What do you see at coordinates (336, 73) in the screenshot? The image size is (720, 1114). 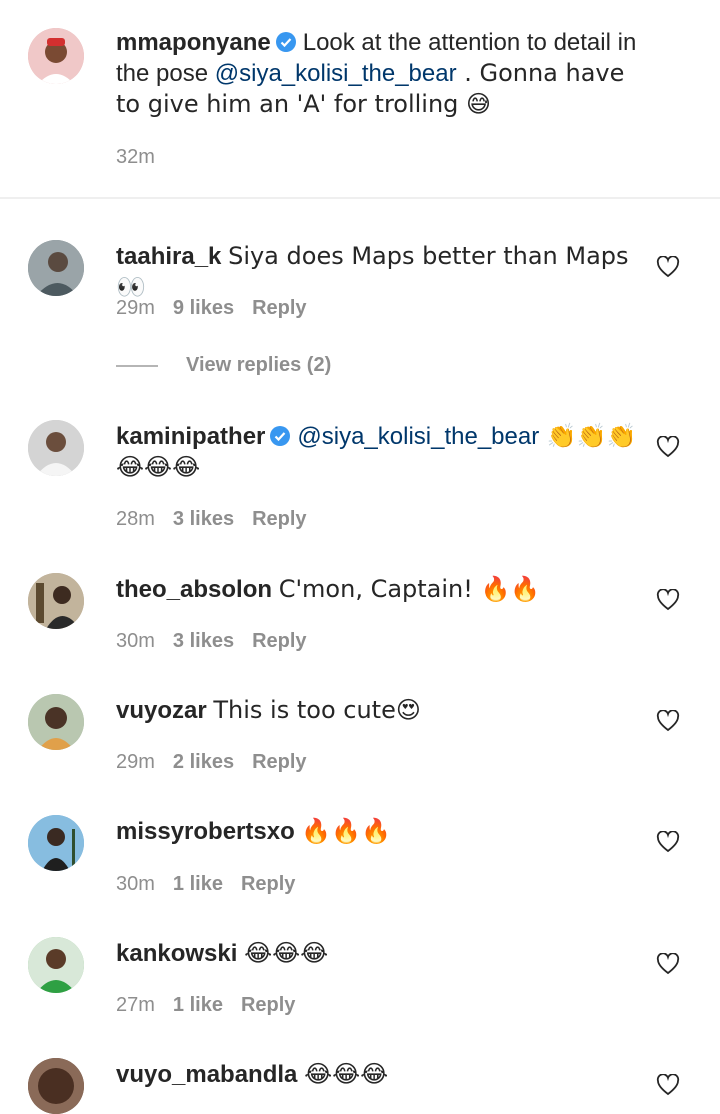 I see `caption-mention: @siya_kolisi_the_bear` at bounding box center [336, 73].